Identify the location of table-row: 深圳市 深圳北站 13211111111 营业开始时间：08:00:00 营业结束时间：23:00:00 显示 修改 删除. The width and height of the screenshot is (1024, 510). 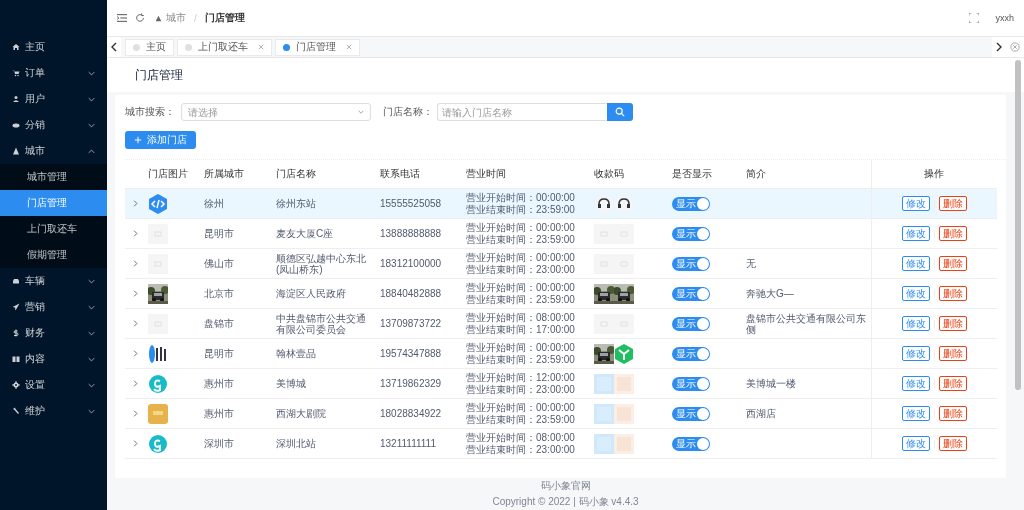
(561, 443).